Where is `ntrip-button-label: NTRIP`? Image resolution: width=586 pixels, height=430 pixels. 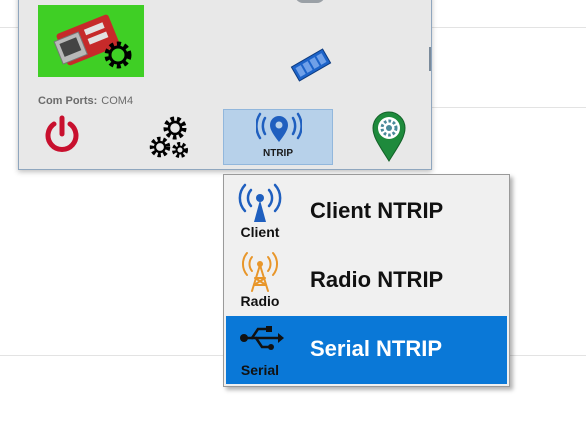
ntrip-button-label: NTRIP is located at coordinates (278, 153).